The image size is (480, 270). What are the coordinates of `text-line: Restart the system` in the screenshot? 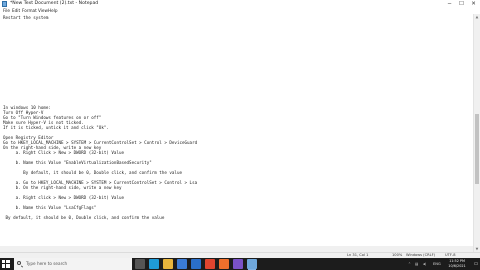 It's located at (26, 17).